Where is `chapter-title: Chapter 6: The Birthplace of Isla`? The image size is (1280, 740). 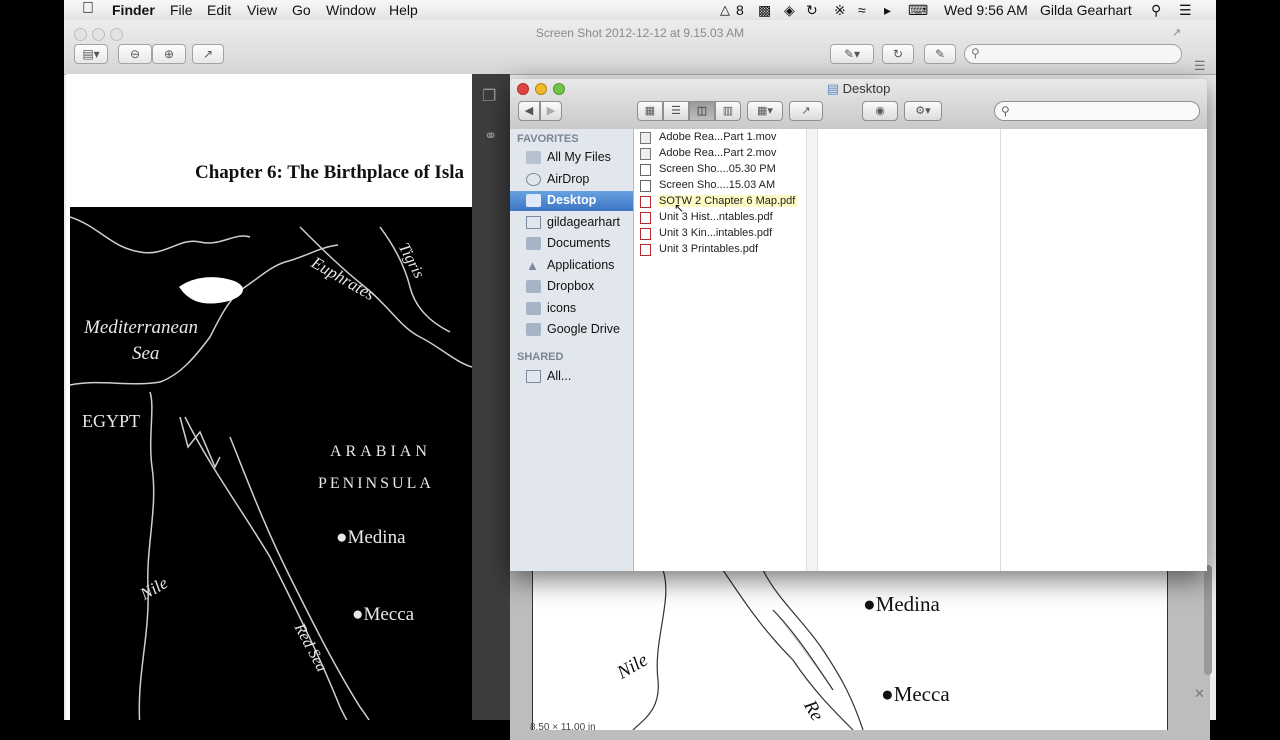 chapter-title: Chapter 6: The Birthplace of Isla is located at coordinates (329, 172).